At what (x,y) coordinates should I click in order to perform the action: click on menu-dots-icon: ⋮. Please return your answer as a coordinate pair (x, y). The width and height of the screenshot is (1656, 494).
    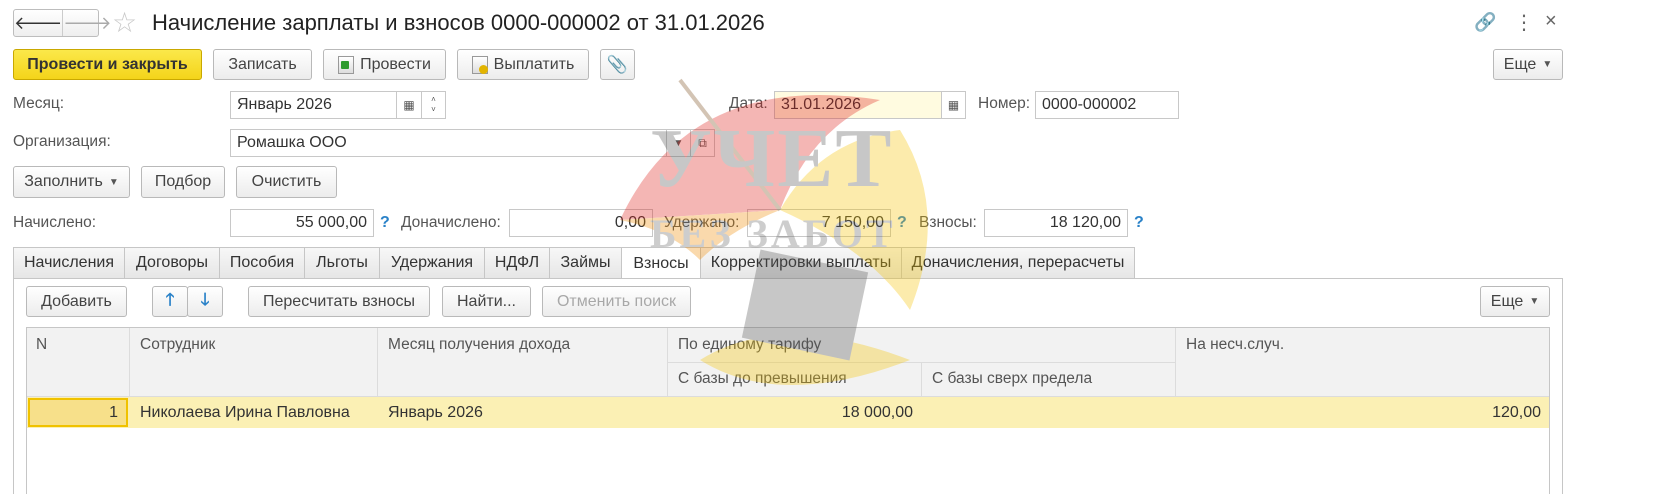
    Looking at the image, I should click on (1524, 22).